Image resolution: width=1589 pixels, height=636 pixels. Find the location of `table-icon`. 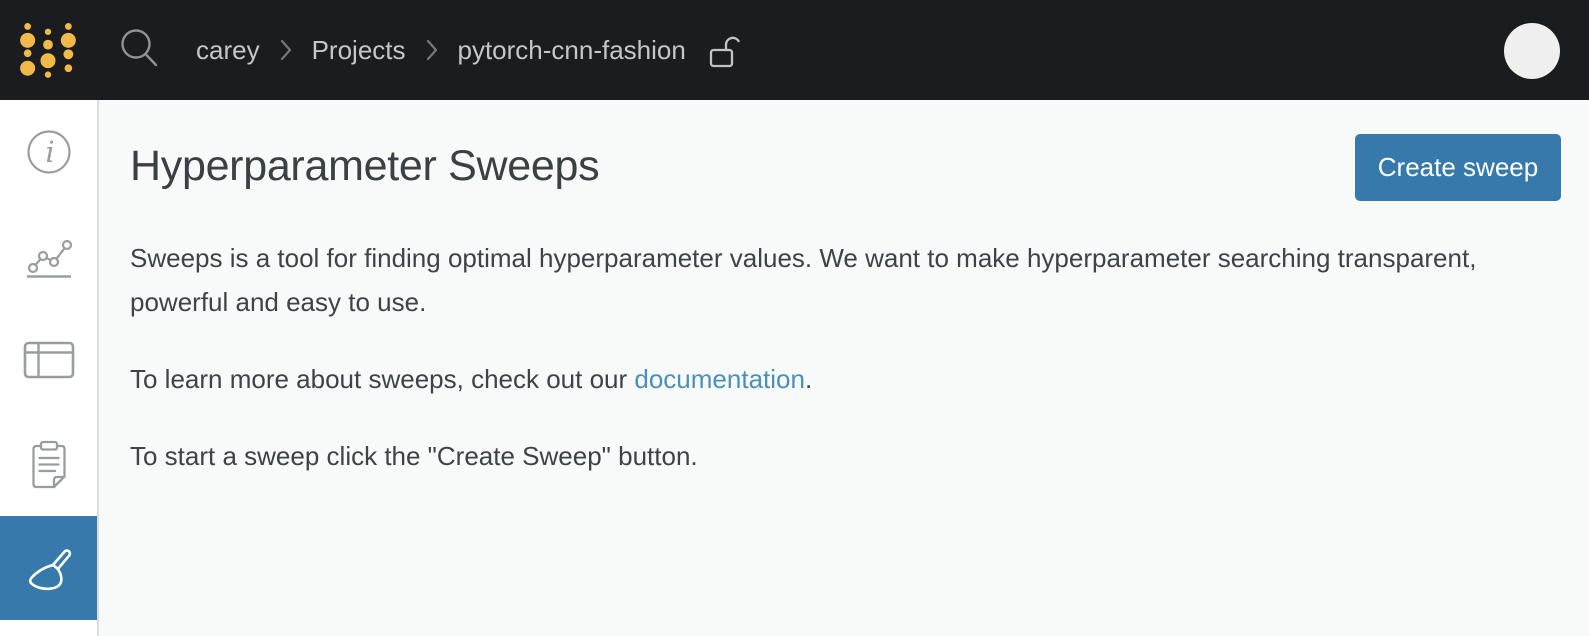

table-icon is located at coordinates (48, 360).